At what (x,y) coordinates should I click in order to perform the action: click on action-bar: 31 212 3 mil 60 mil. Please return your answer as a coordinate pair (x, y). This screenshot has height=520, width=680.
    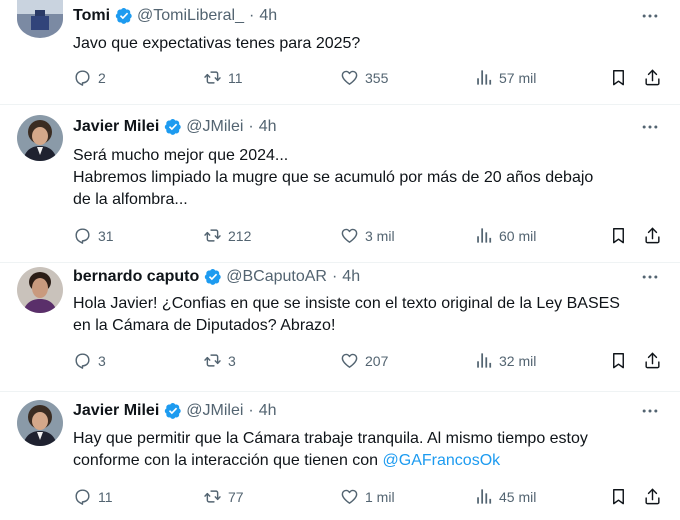
    Looking at the image, I should click on (340, 237).